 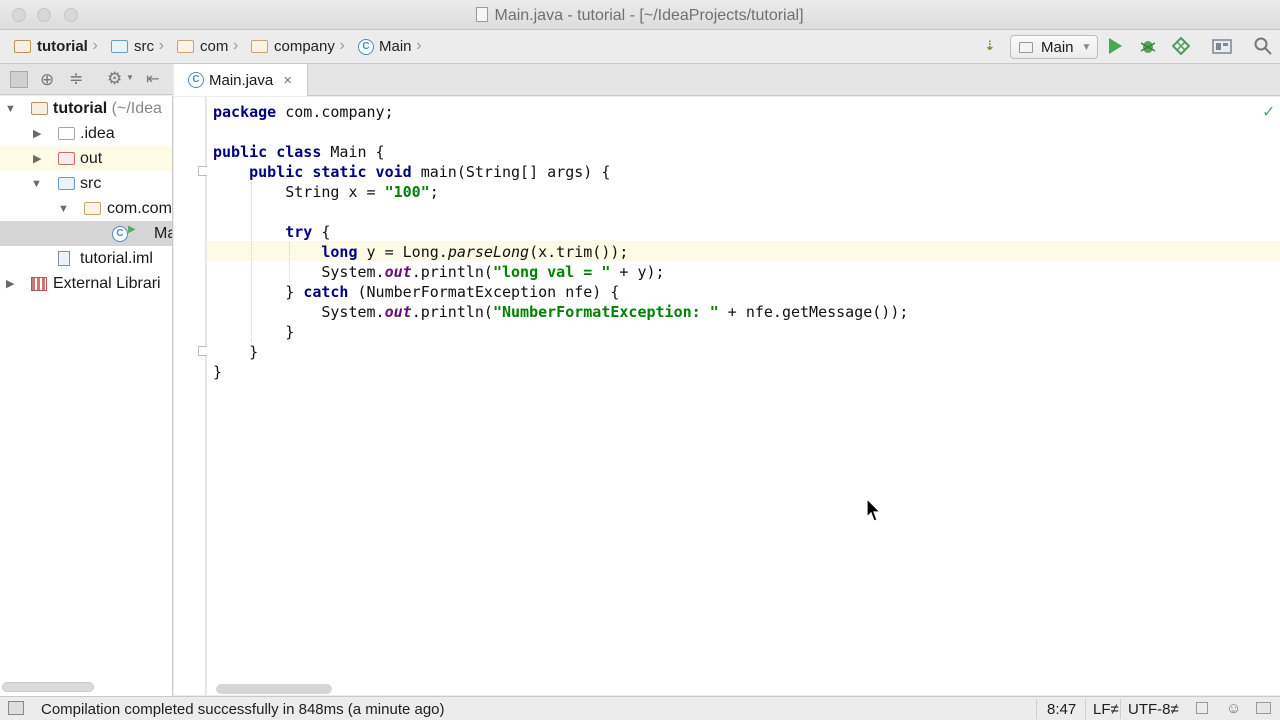 What do you see at coordinates (1057, 47) in the screenshot?
I see `run-config-label: Main` at bounding box center [1057, 47].